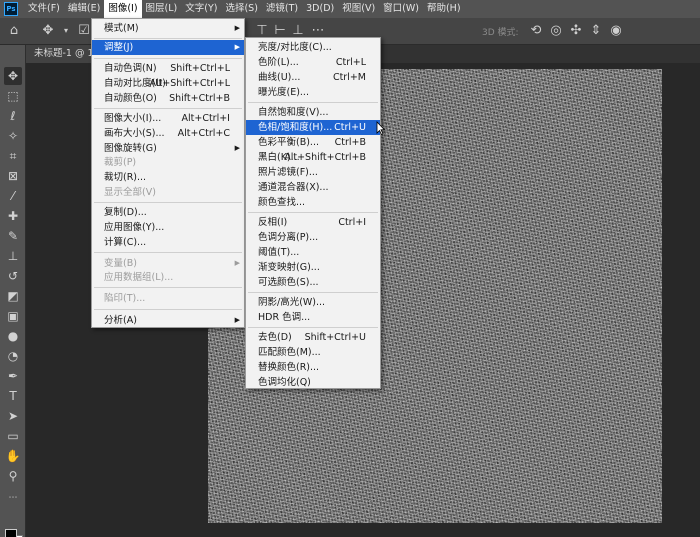 The image size is (700, 537). What do you see at coordinates (162, 9) in the screenshot?
I see `menu-layer: 图层(L)` at bounding box center [162, 9].